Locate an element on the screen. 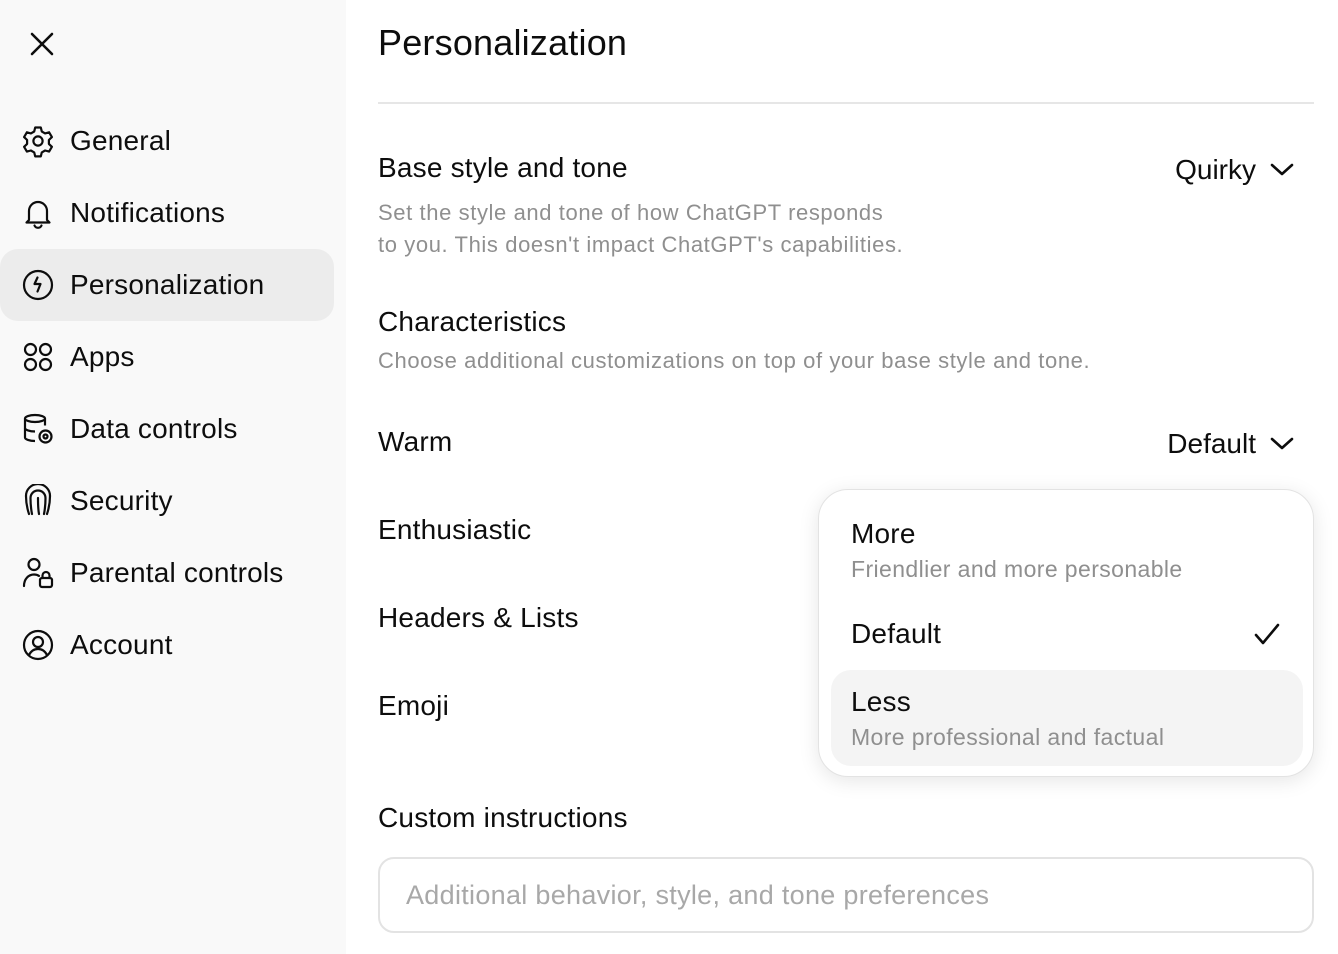  sidebar-item-security: Security is located at coordinates (167, 501).